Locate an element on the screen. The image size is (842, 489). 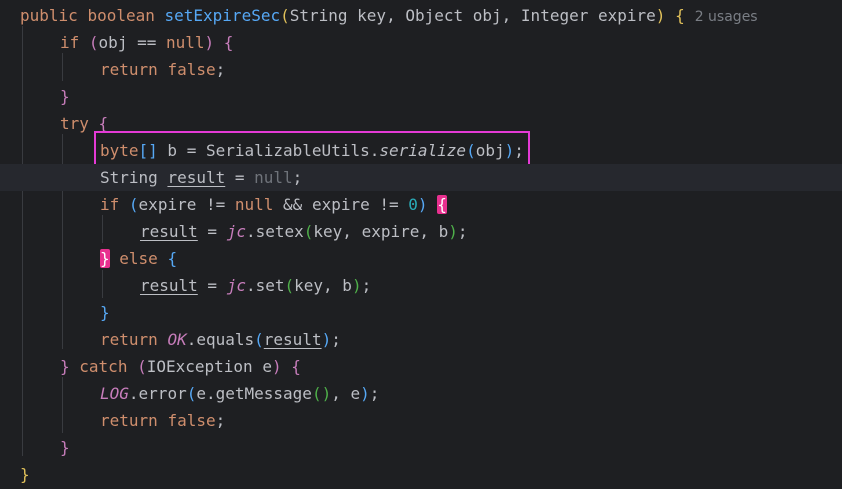
code-line-12: } is located at coordinates (421, 312).